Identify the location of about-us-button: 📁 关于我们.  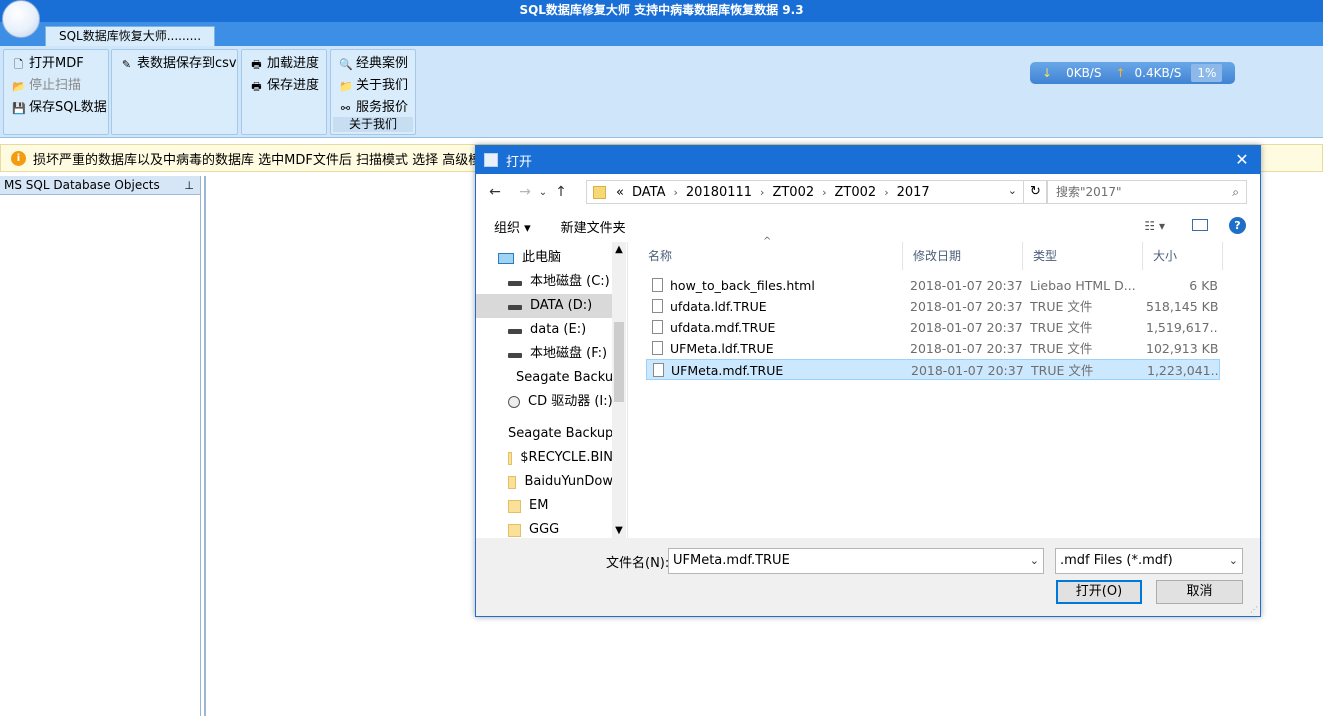
(373, 86).